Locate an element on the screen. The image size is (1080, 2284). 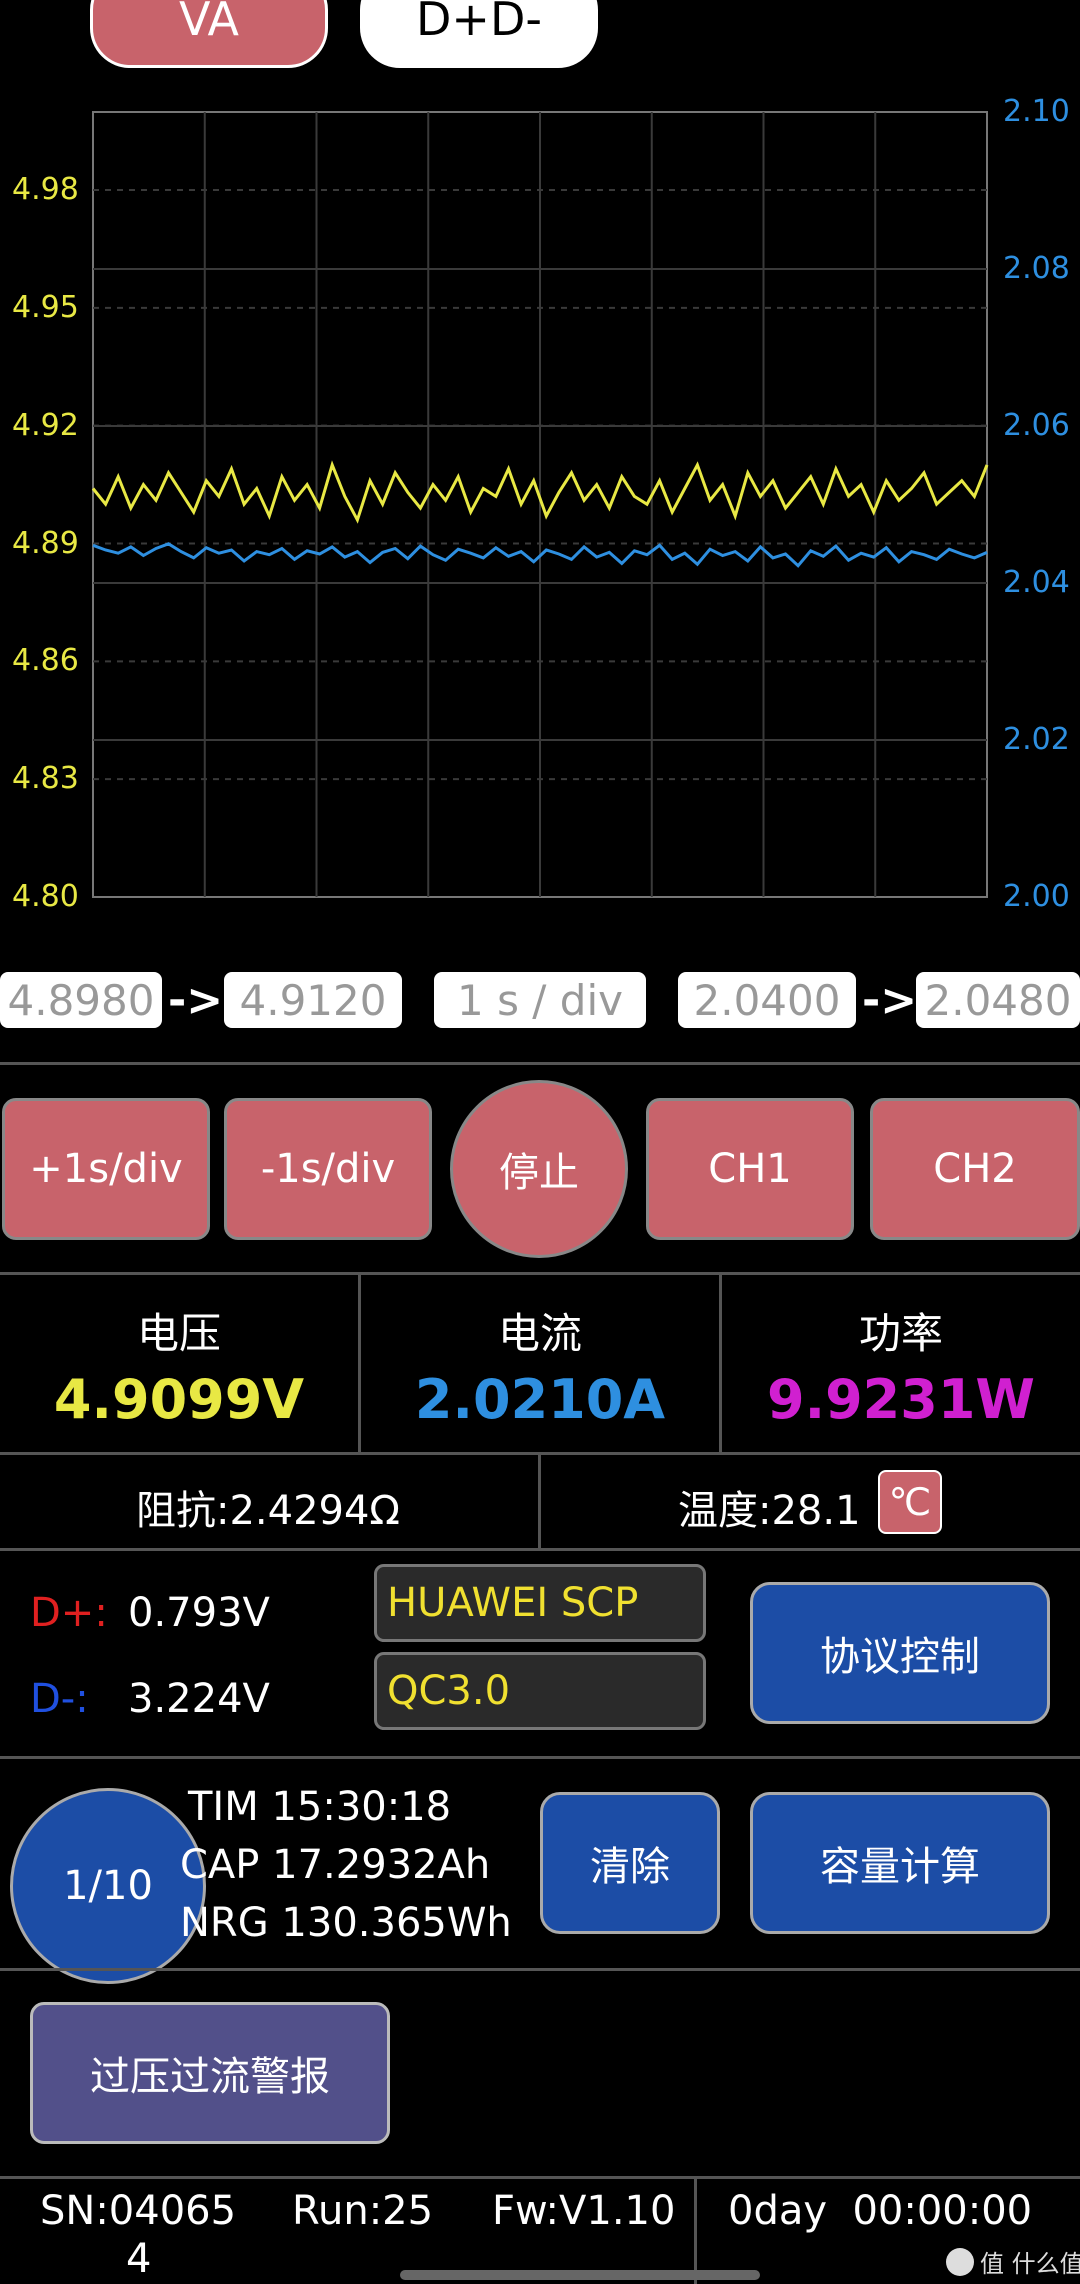
dm-value: 3.224V is located at coordinates (199, 1699).